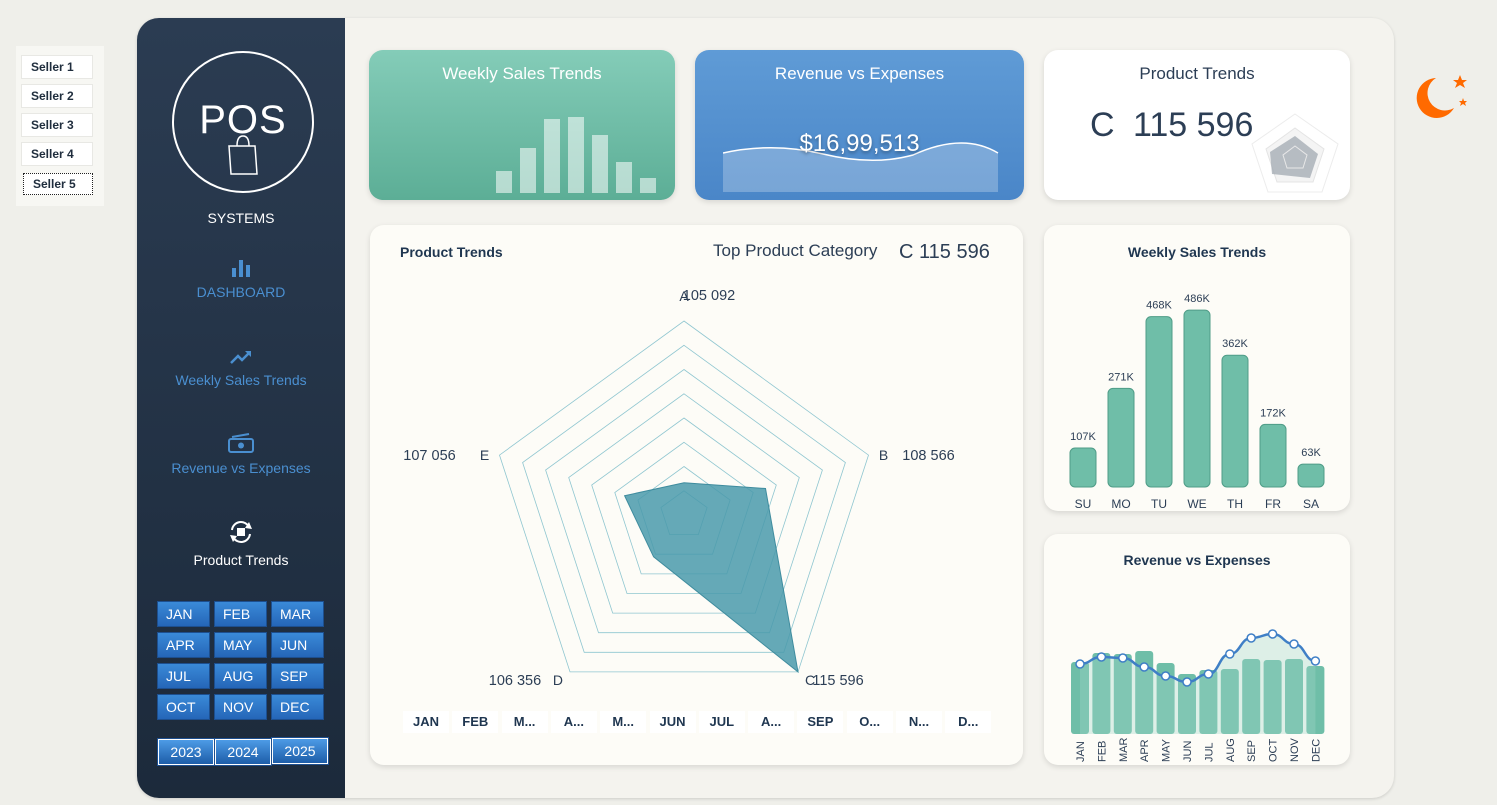  Describe the element at coordinates (297, 645) in the screenshot. I see `month-jun-button: JUN` at that location.